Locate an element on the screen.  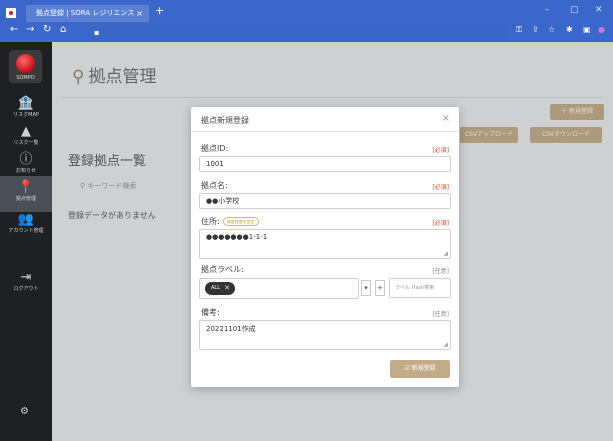
close-icon: × is located at coordinates (446, 118).